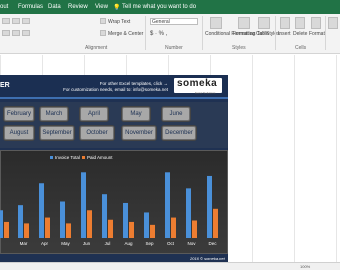  Describe the element at coordinates (4, 7) in the screenshot. I see `tab-layout: out` at that location.